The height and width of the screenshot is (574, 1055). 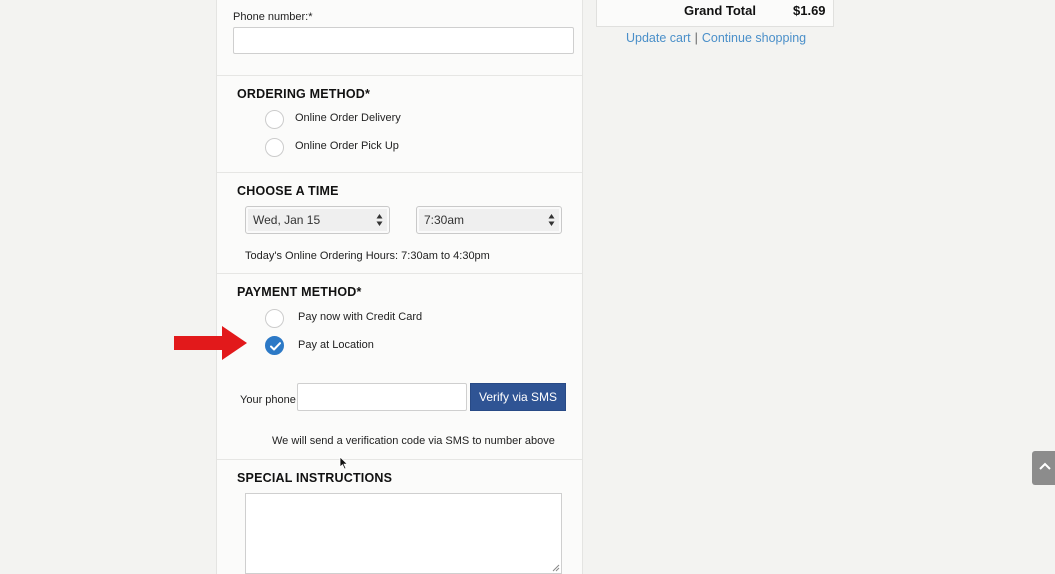 I want to click on radio-pay-at-location, so click(x=274, y=345).